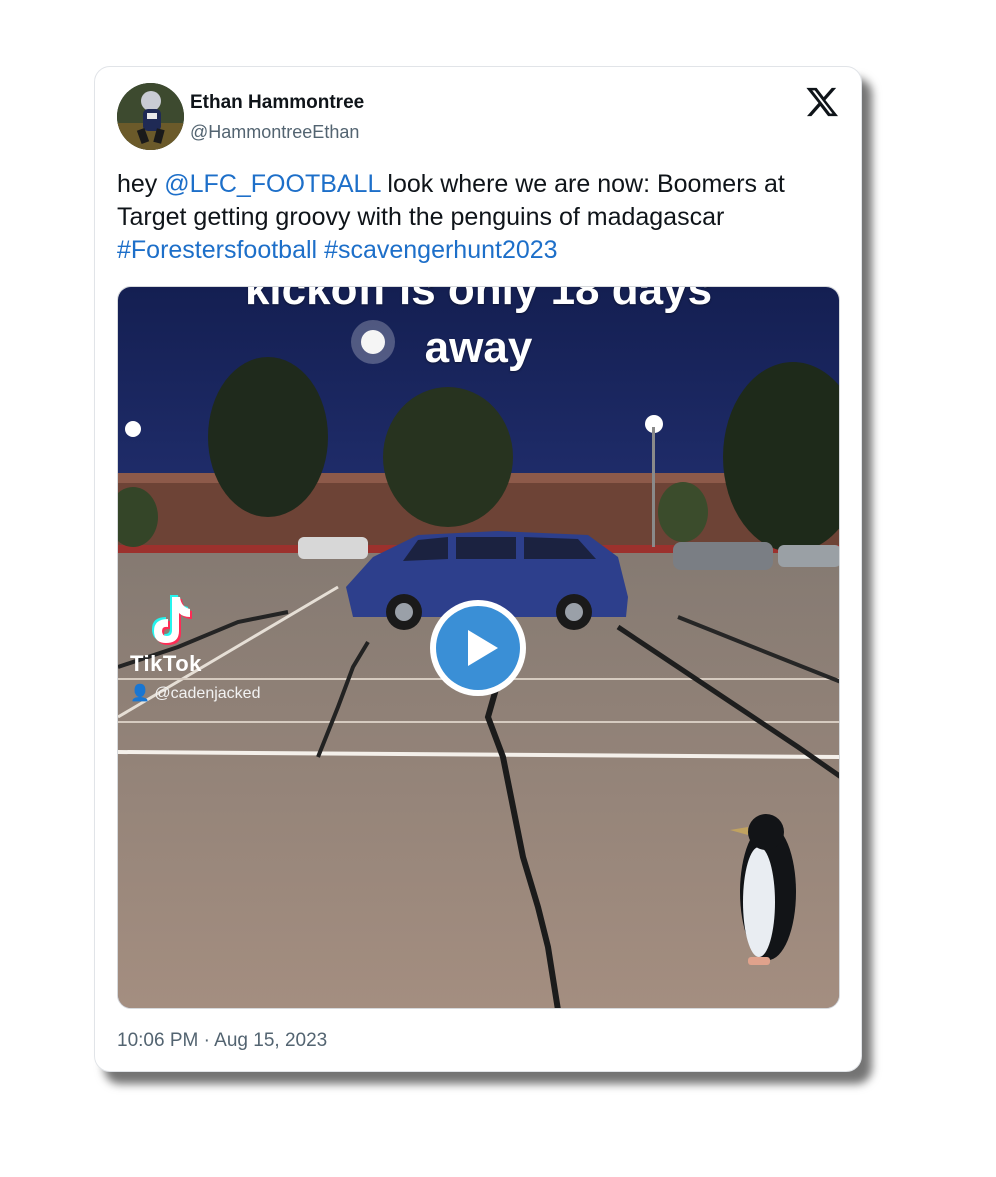  I want to click on author-handle: @HammontreeEthan, so click(274, 132).